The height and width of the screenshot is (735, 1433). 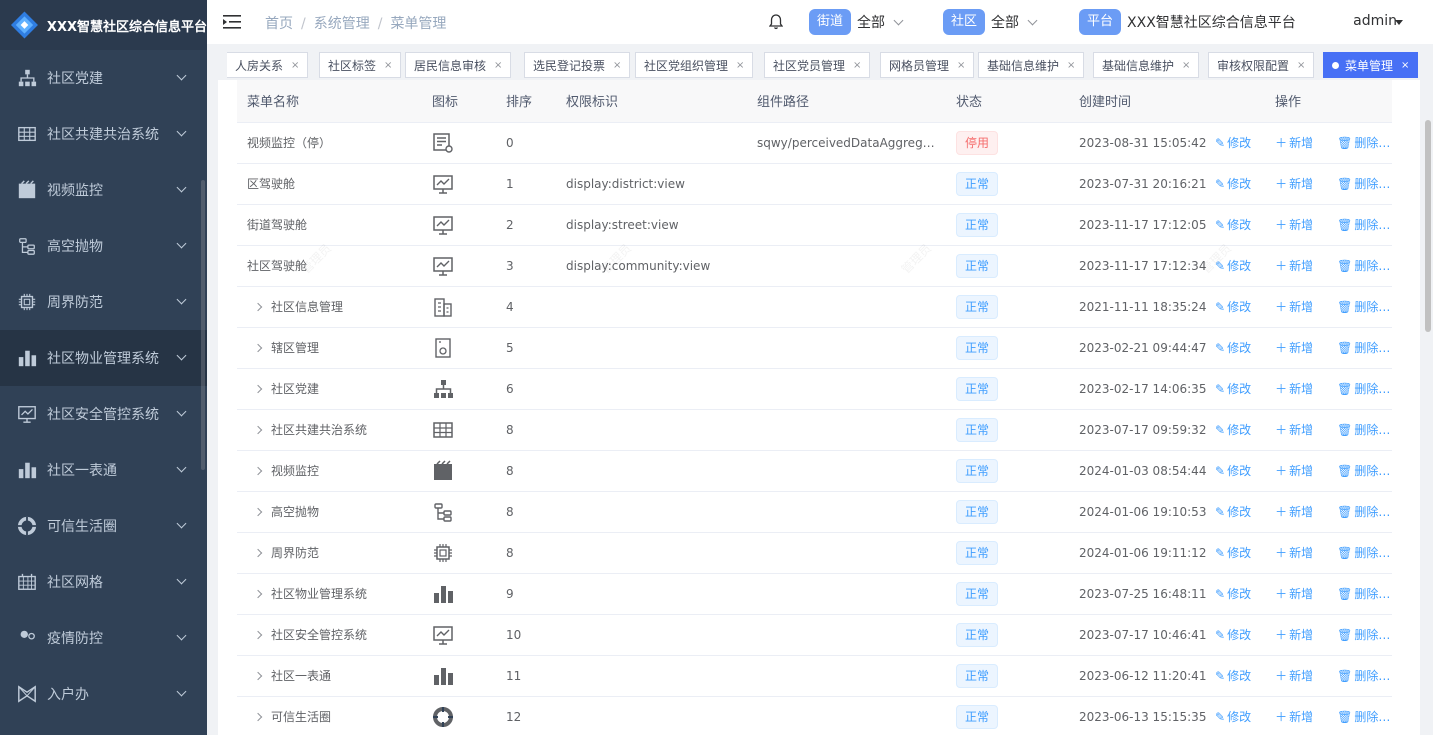 I want to click on breadcrumb-home: 首页, so click(x=279, y=24).